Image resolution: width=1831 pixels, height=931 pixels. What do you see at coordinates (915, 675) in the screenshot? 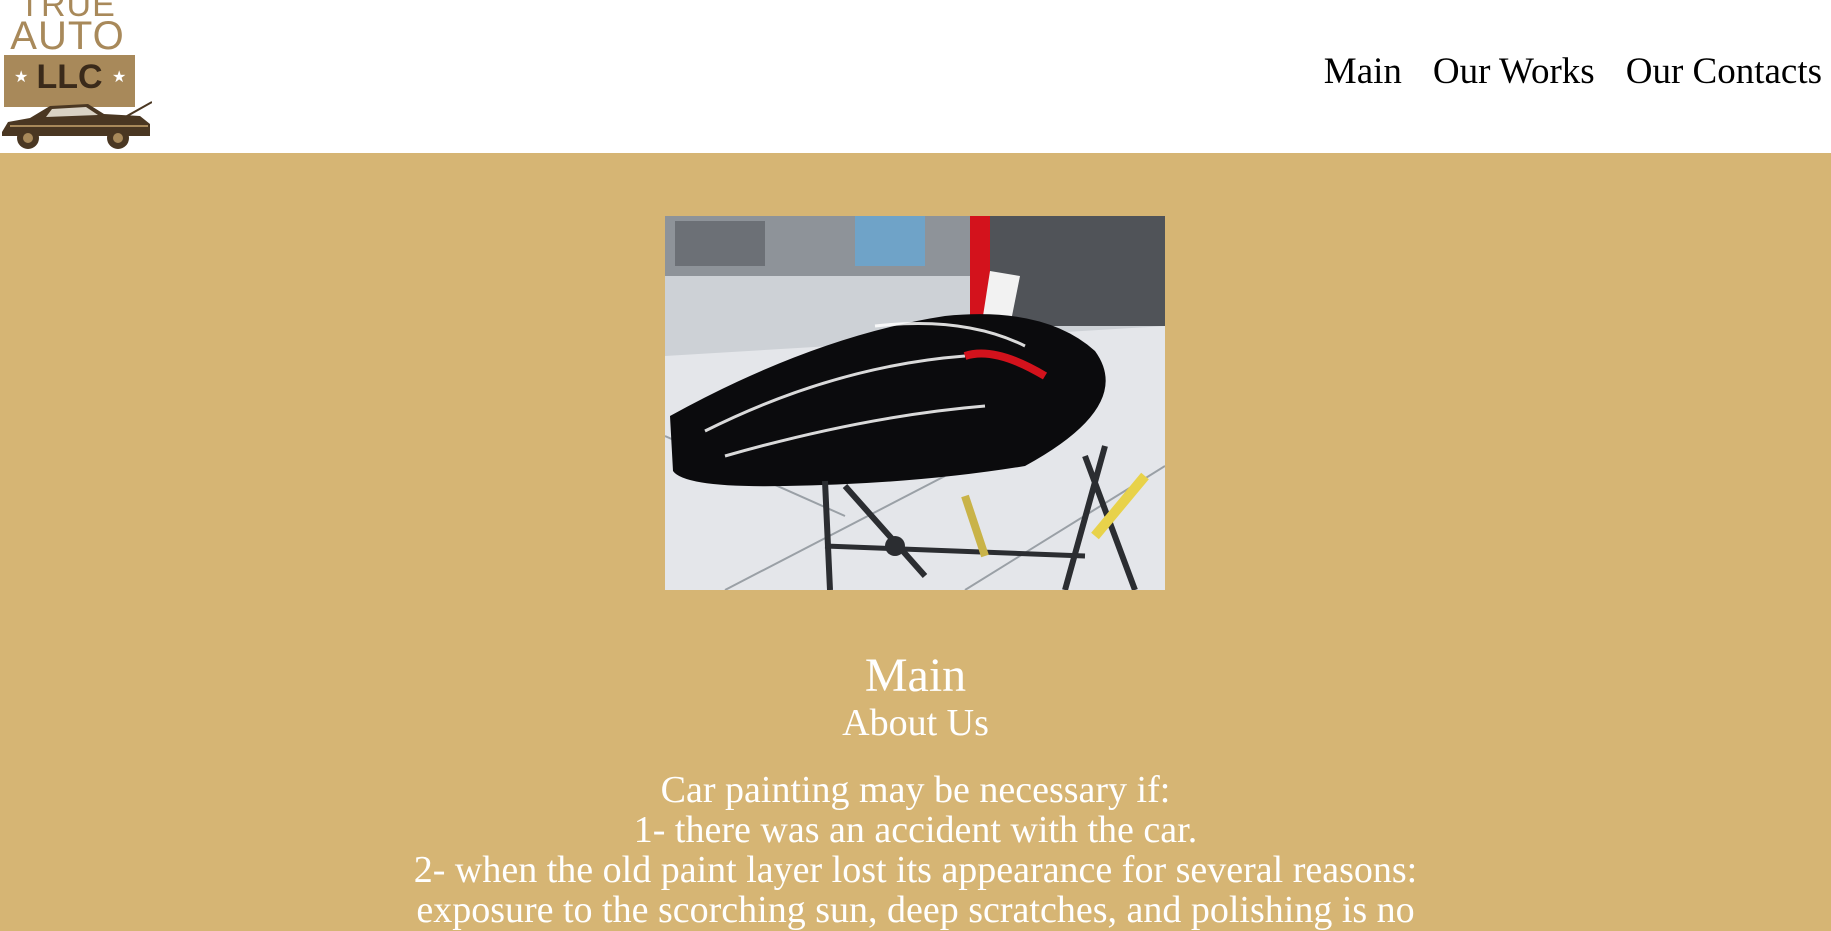
I see `page-title: Main` at bounding box center [915, 675].